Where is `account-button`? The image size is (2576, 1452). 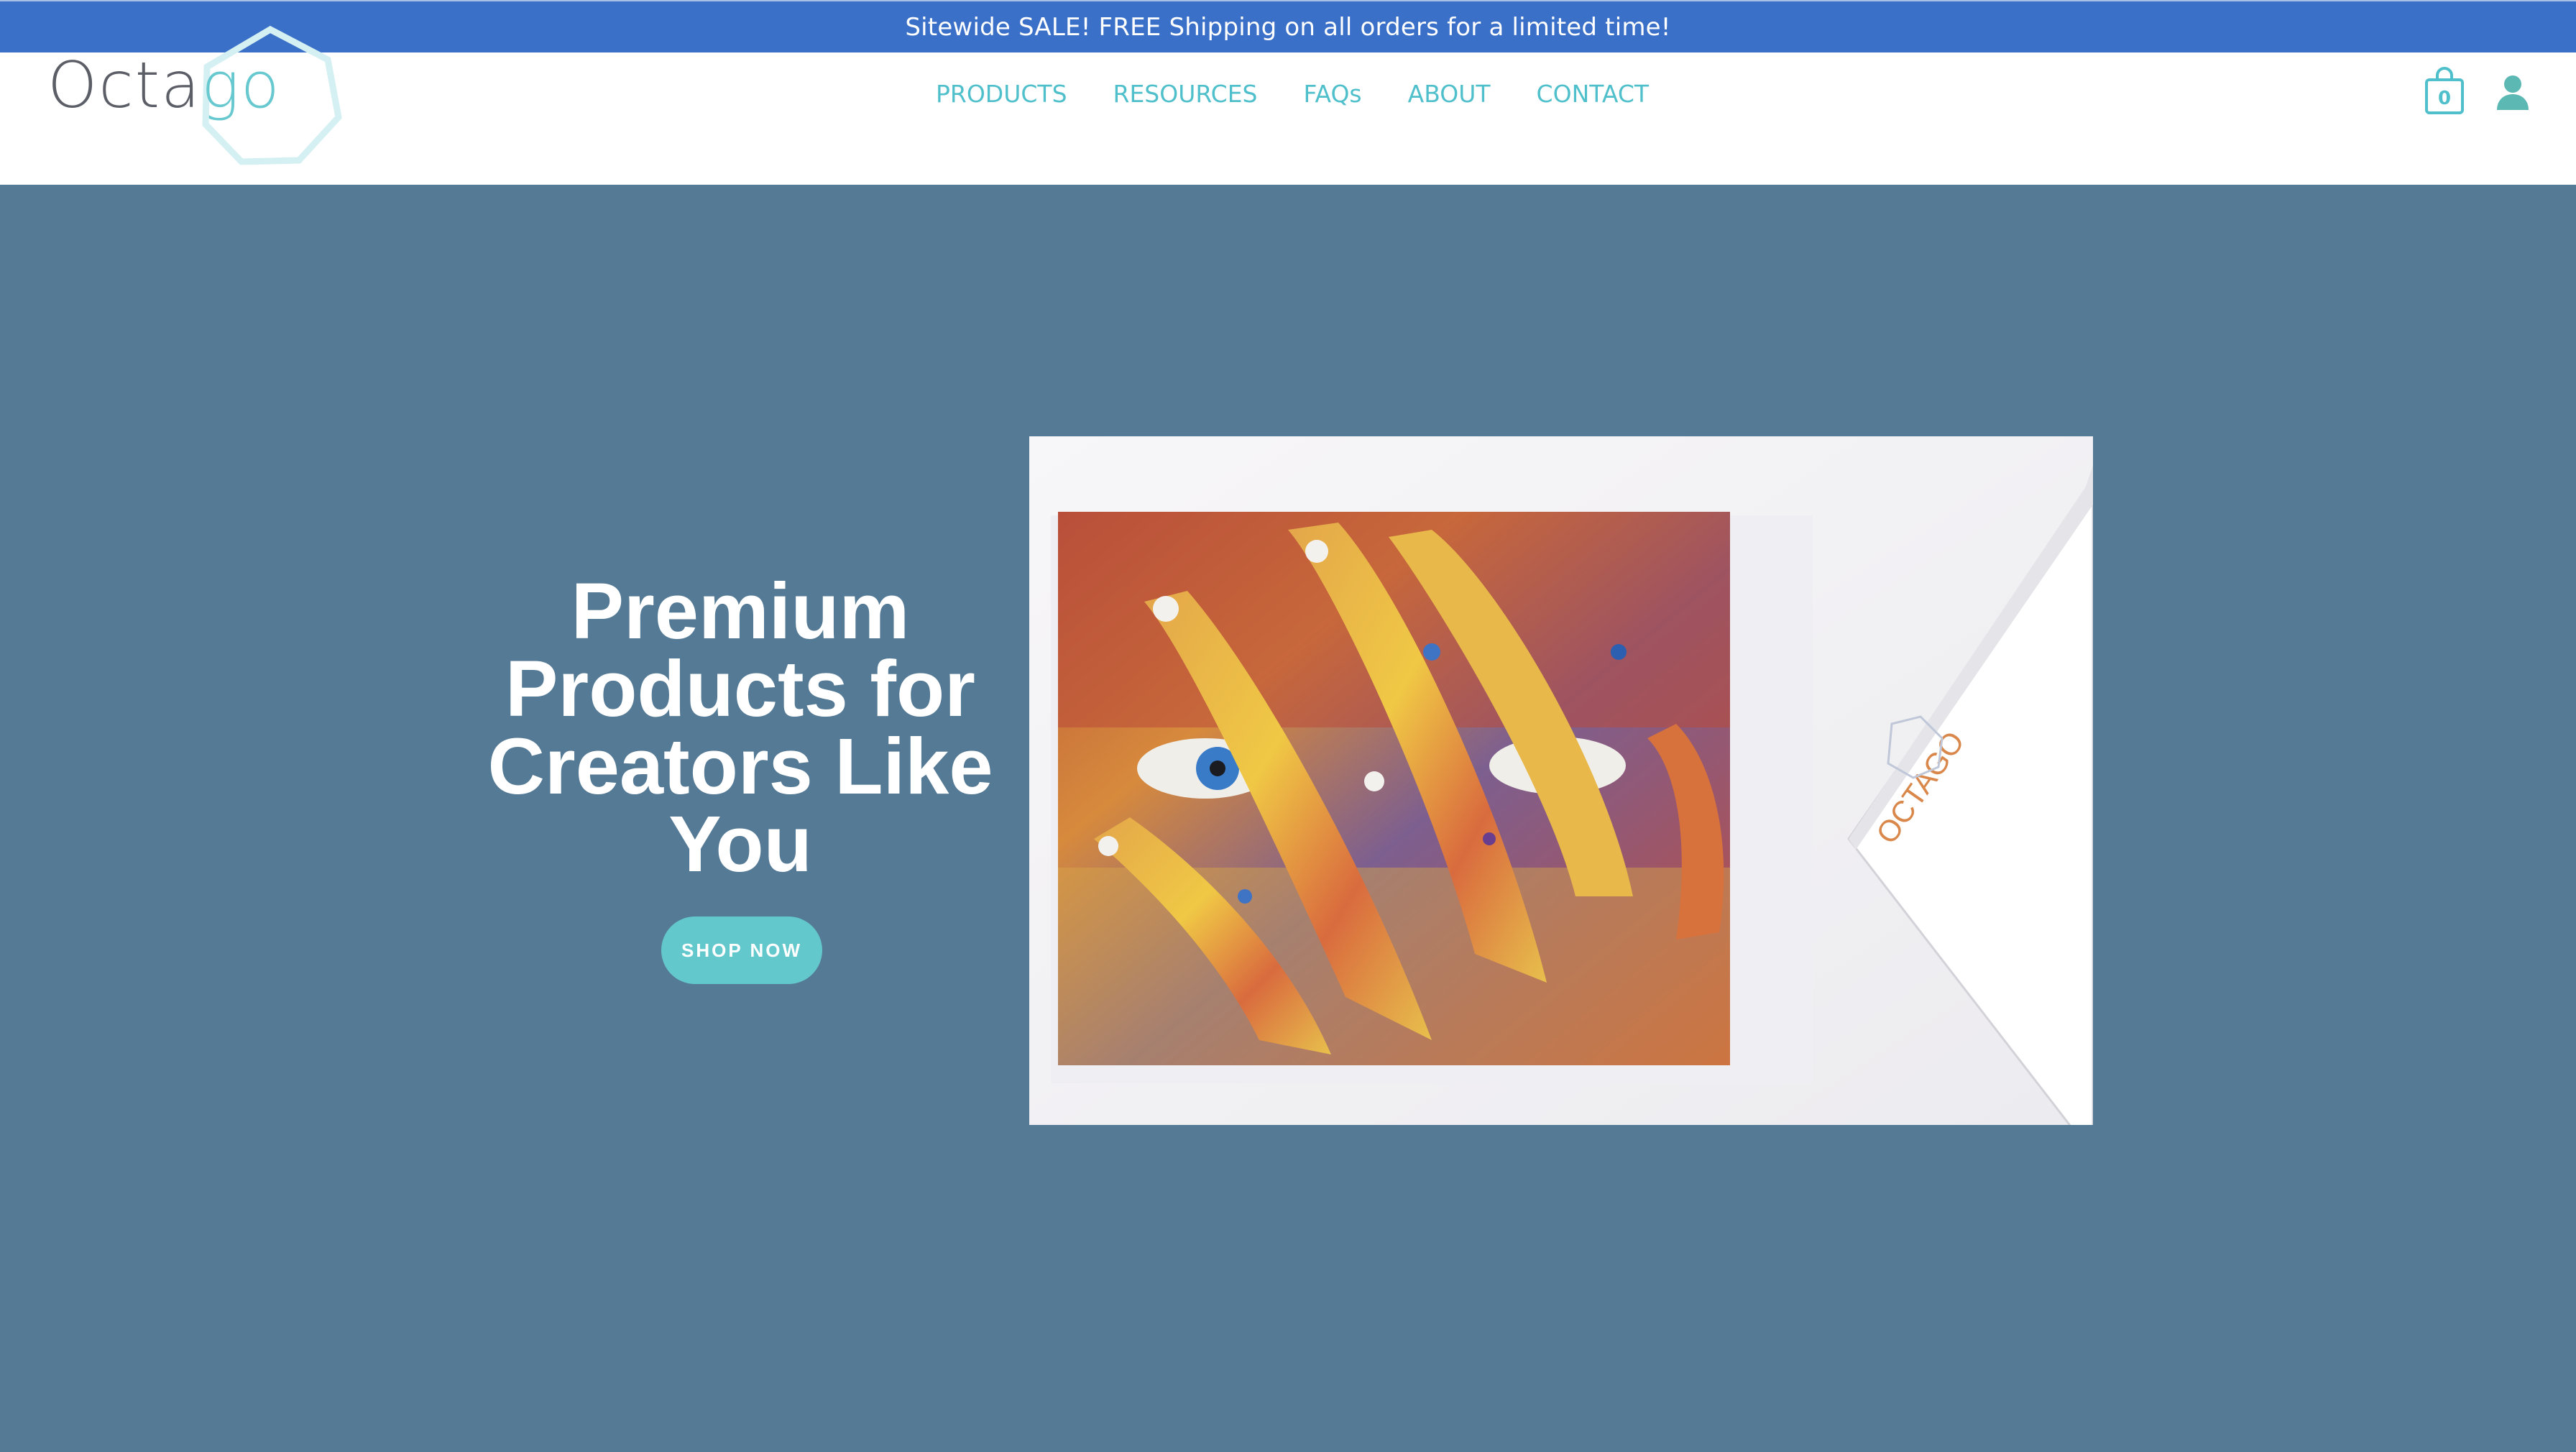
account-button is located at coordinates (2513, 93).